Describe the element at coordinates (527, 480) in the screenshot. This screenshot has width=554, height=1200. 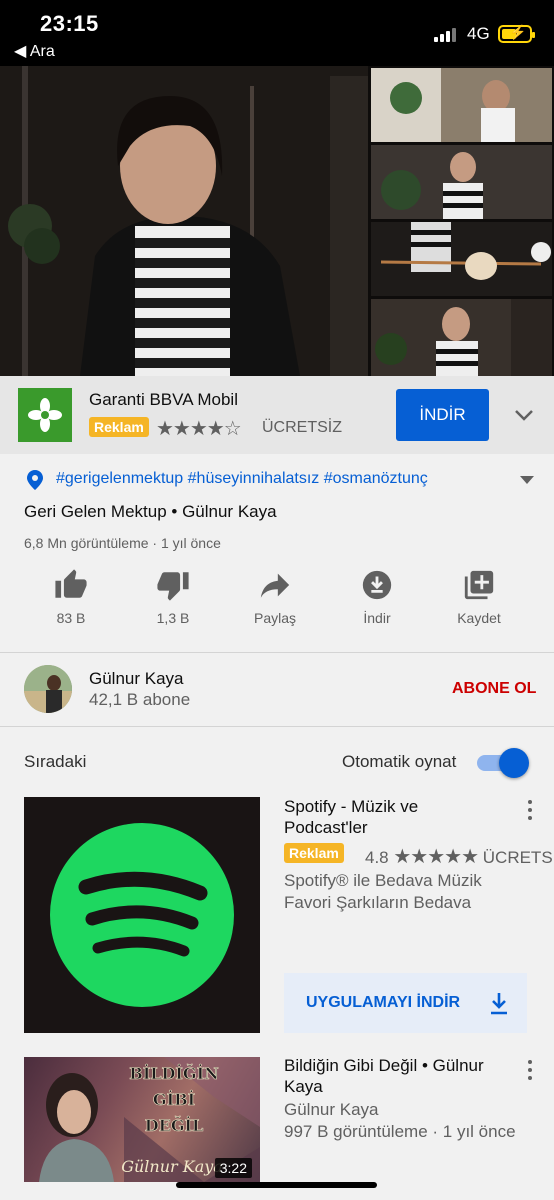
I see `expand-description-icon` at that location.